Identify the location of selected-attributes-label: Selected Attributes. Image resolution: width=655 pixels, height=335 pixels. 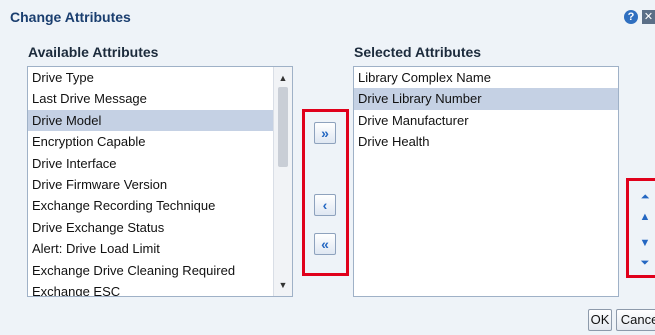
(418, 52).